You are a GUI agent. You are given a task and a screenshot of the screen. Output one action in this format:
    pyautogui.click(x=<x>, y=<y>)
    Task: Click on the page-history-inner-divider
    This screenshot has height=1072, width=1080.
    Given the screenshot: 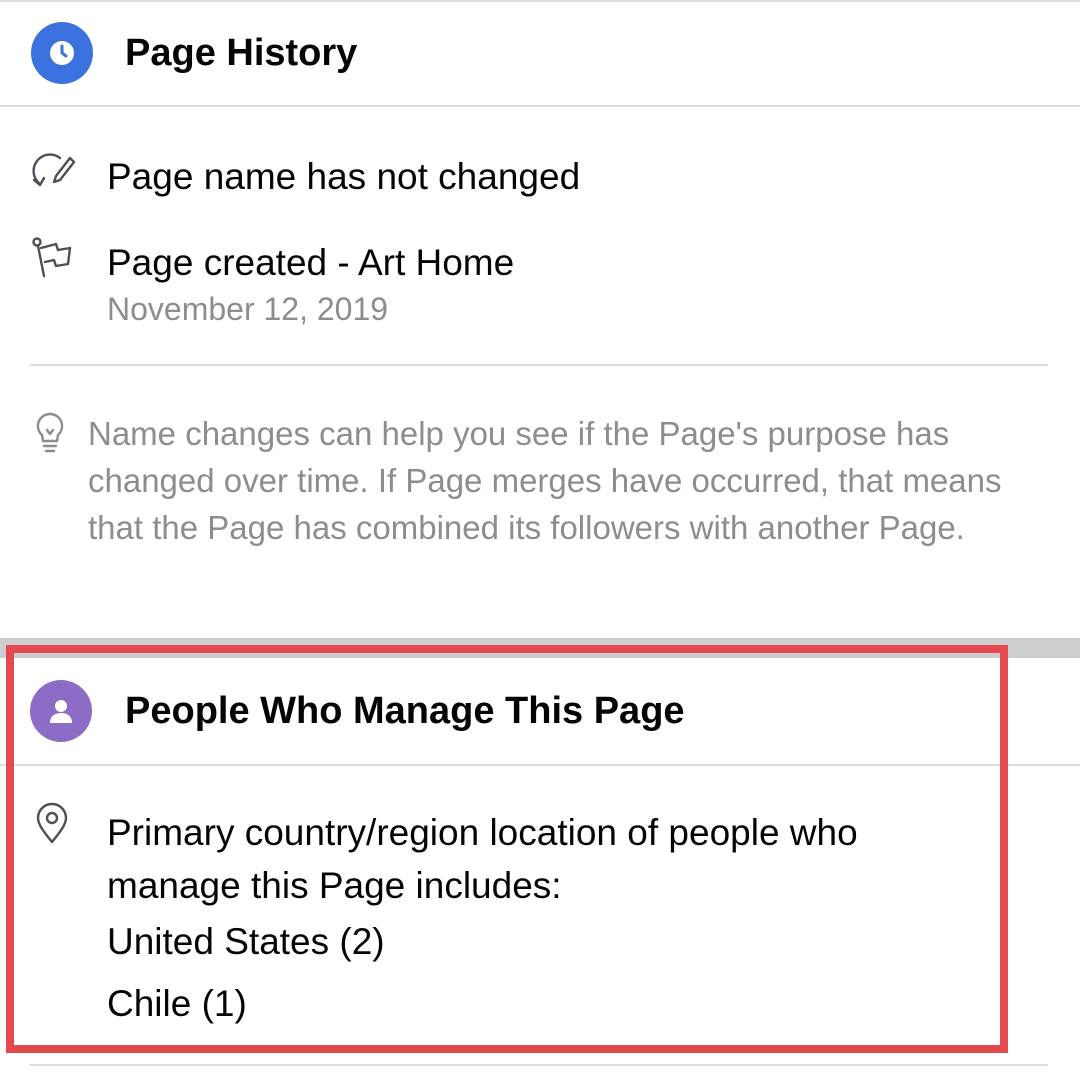 What is the action you would take?
    pyautogui.click(x=539, y=365)
    